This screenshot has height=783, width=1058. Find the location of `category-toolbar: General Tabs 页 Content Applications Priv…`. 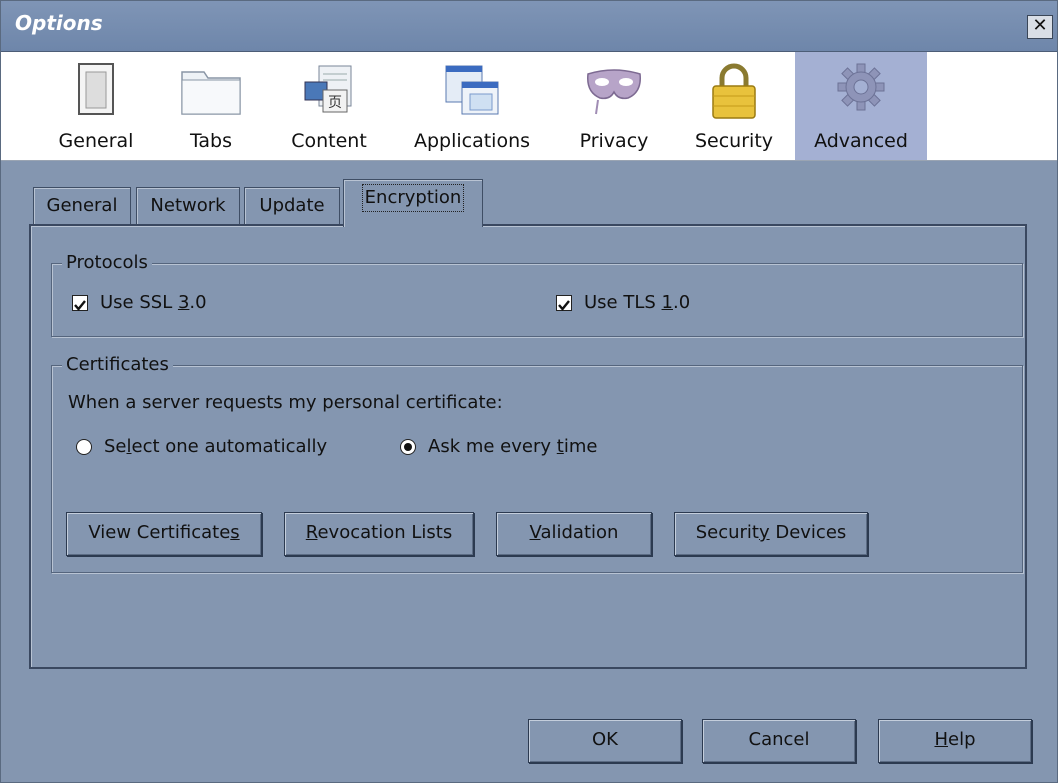

category-toolbar: General Tabs 页 Content Applications Priv… is located at coordinates (529, 106).